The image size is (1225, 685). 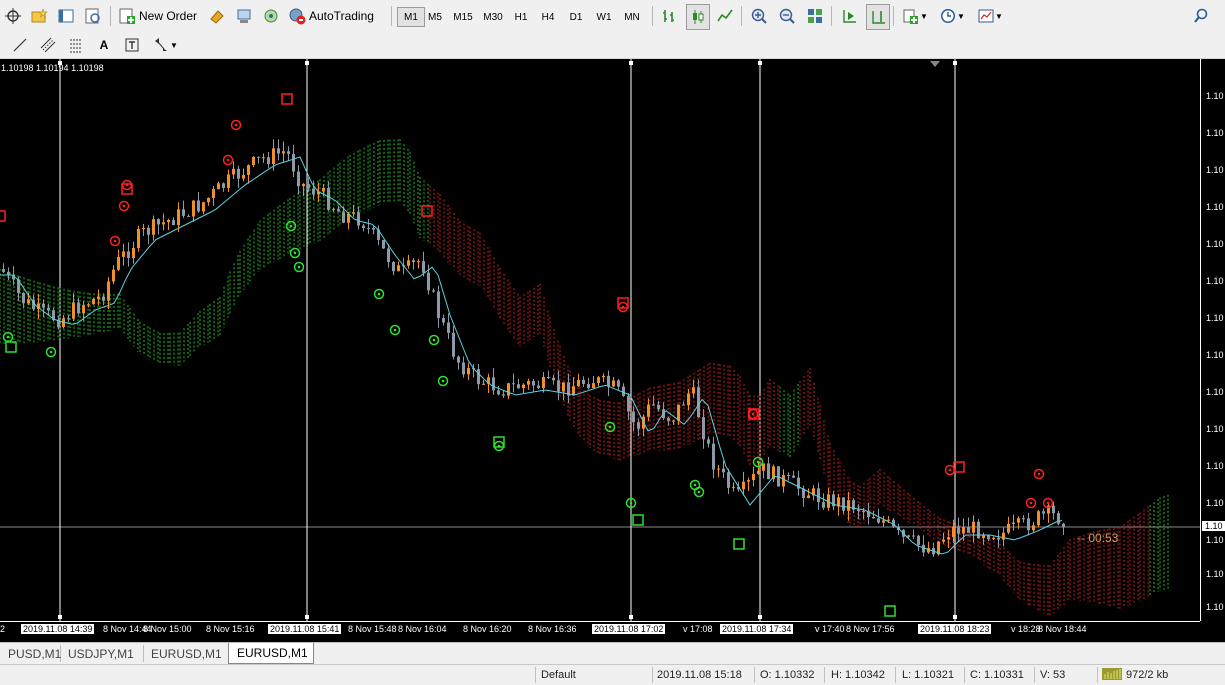 I want to click on bar-timer-value: 00:53, so click(x=1103, y=538).